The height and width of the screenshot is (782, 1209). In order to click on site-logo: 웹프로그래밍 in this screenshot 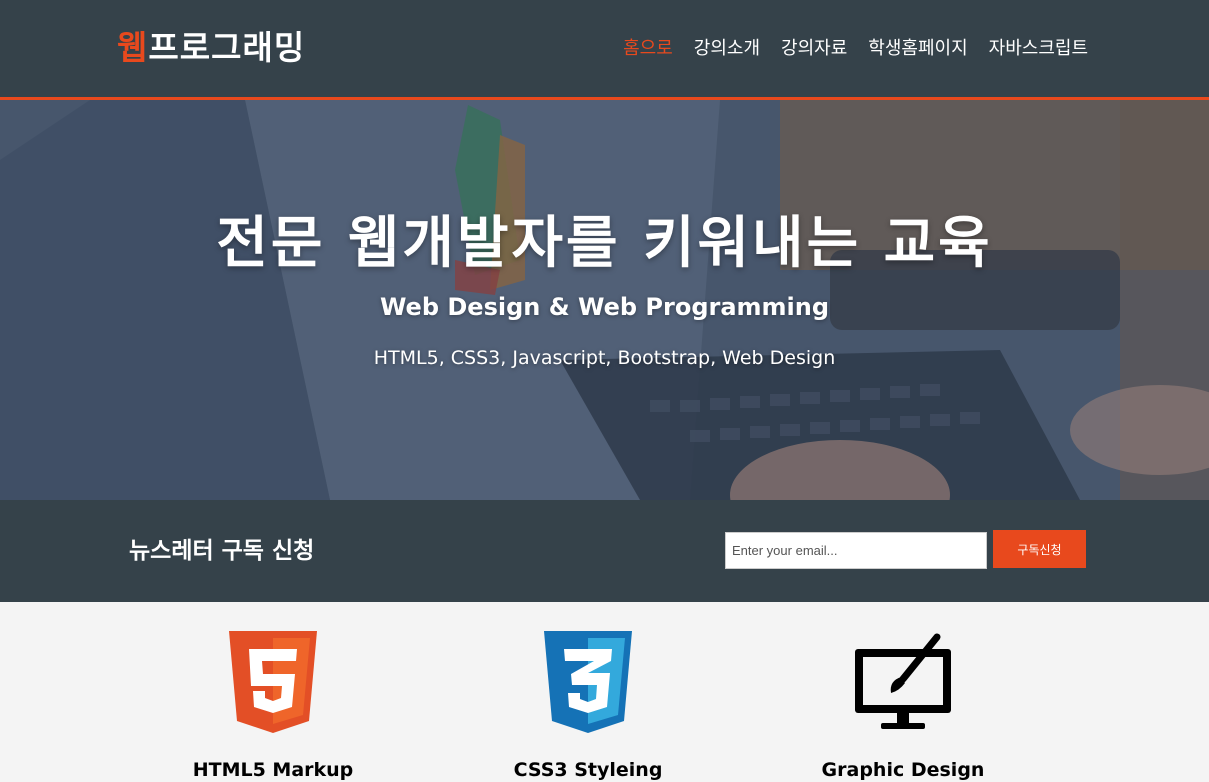, I will do `click(211, 48)`.